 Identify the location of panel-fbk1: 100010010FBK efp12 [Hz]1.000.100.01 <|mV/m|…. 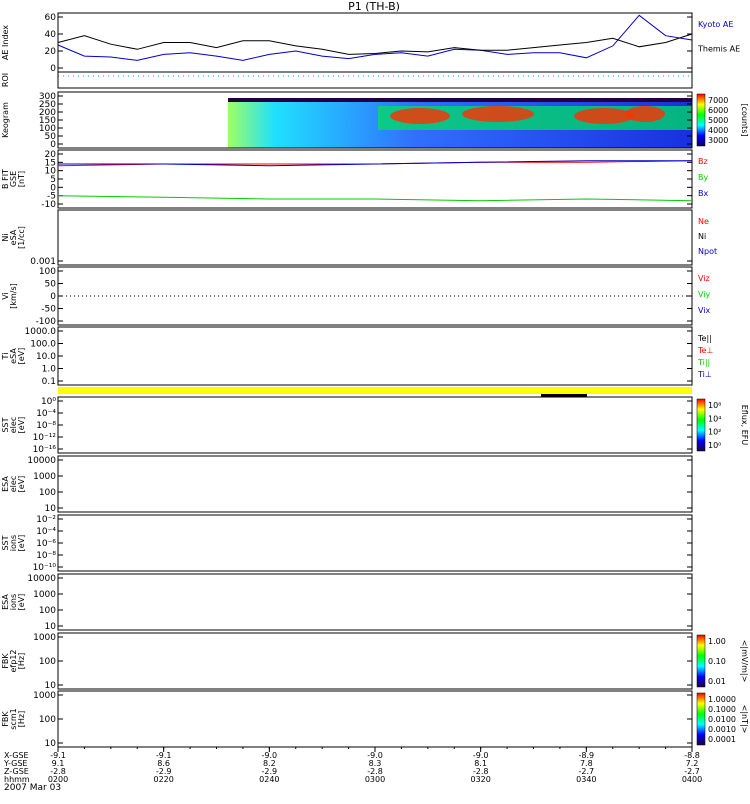
(375, 661).